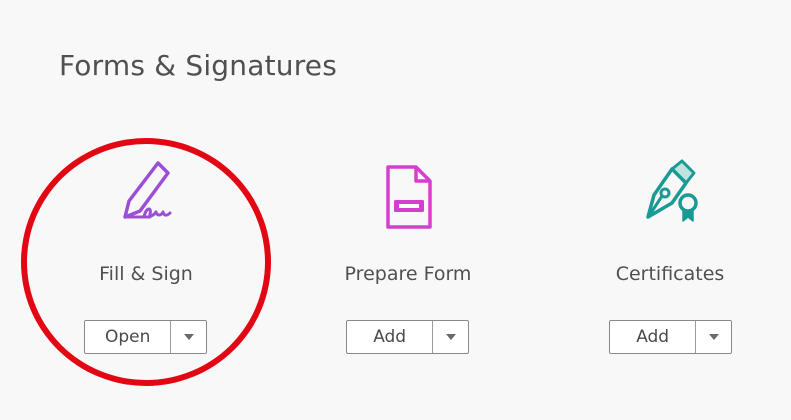  What do you see at coordinates (146, 195) in the screenshot?
I see `fill-sign-pen-icon` at bounding box center [146, 195].